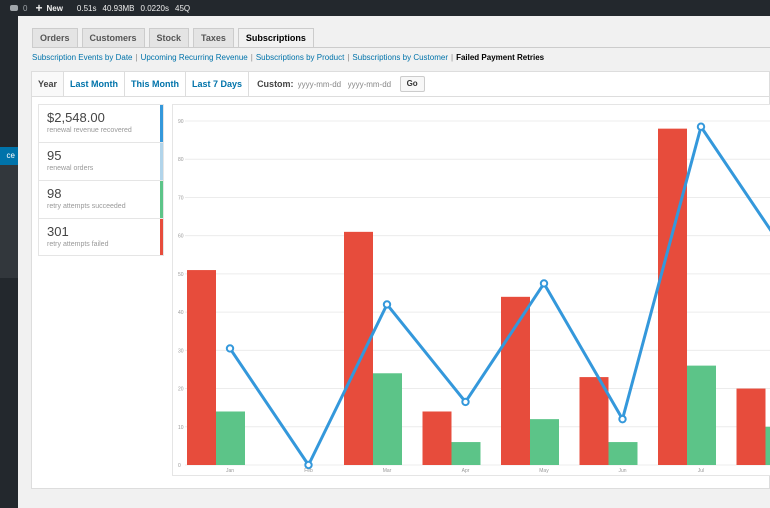 This screenshot has height=508, width=770. What do you see at coordinates (20, 152) in the screenshot?
I see `current-menu-arrow` at bounding box center [20, 152].